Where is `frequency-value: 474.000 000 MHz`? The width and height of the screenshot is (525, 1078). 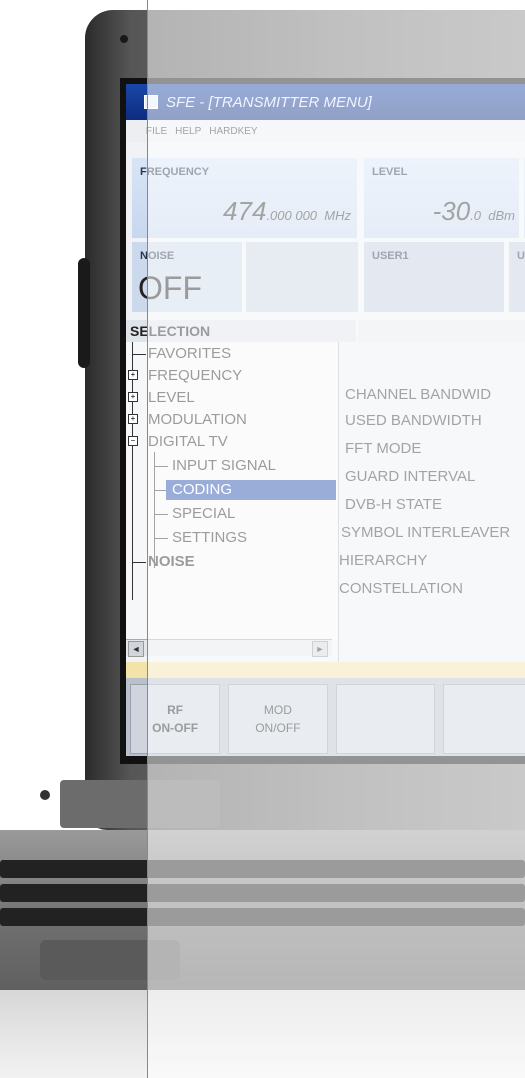 frequency-value: 474.000 000 MHz is located at coordinates (287, 211).